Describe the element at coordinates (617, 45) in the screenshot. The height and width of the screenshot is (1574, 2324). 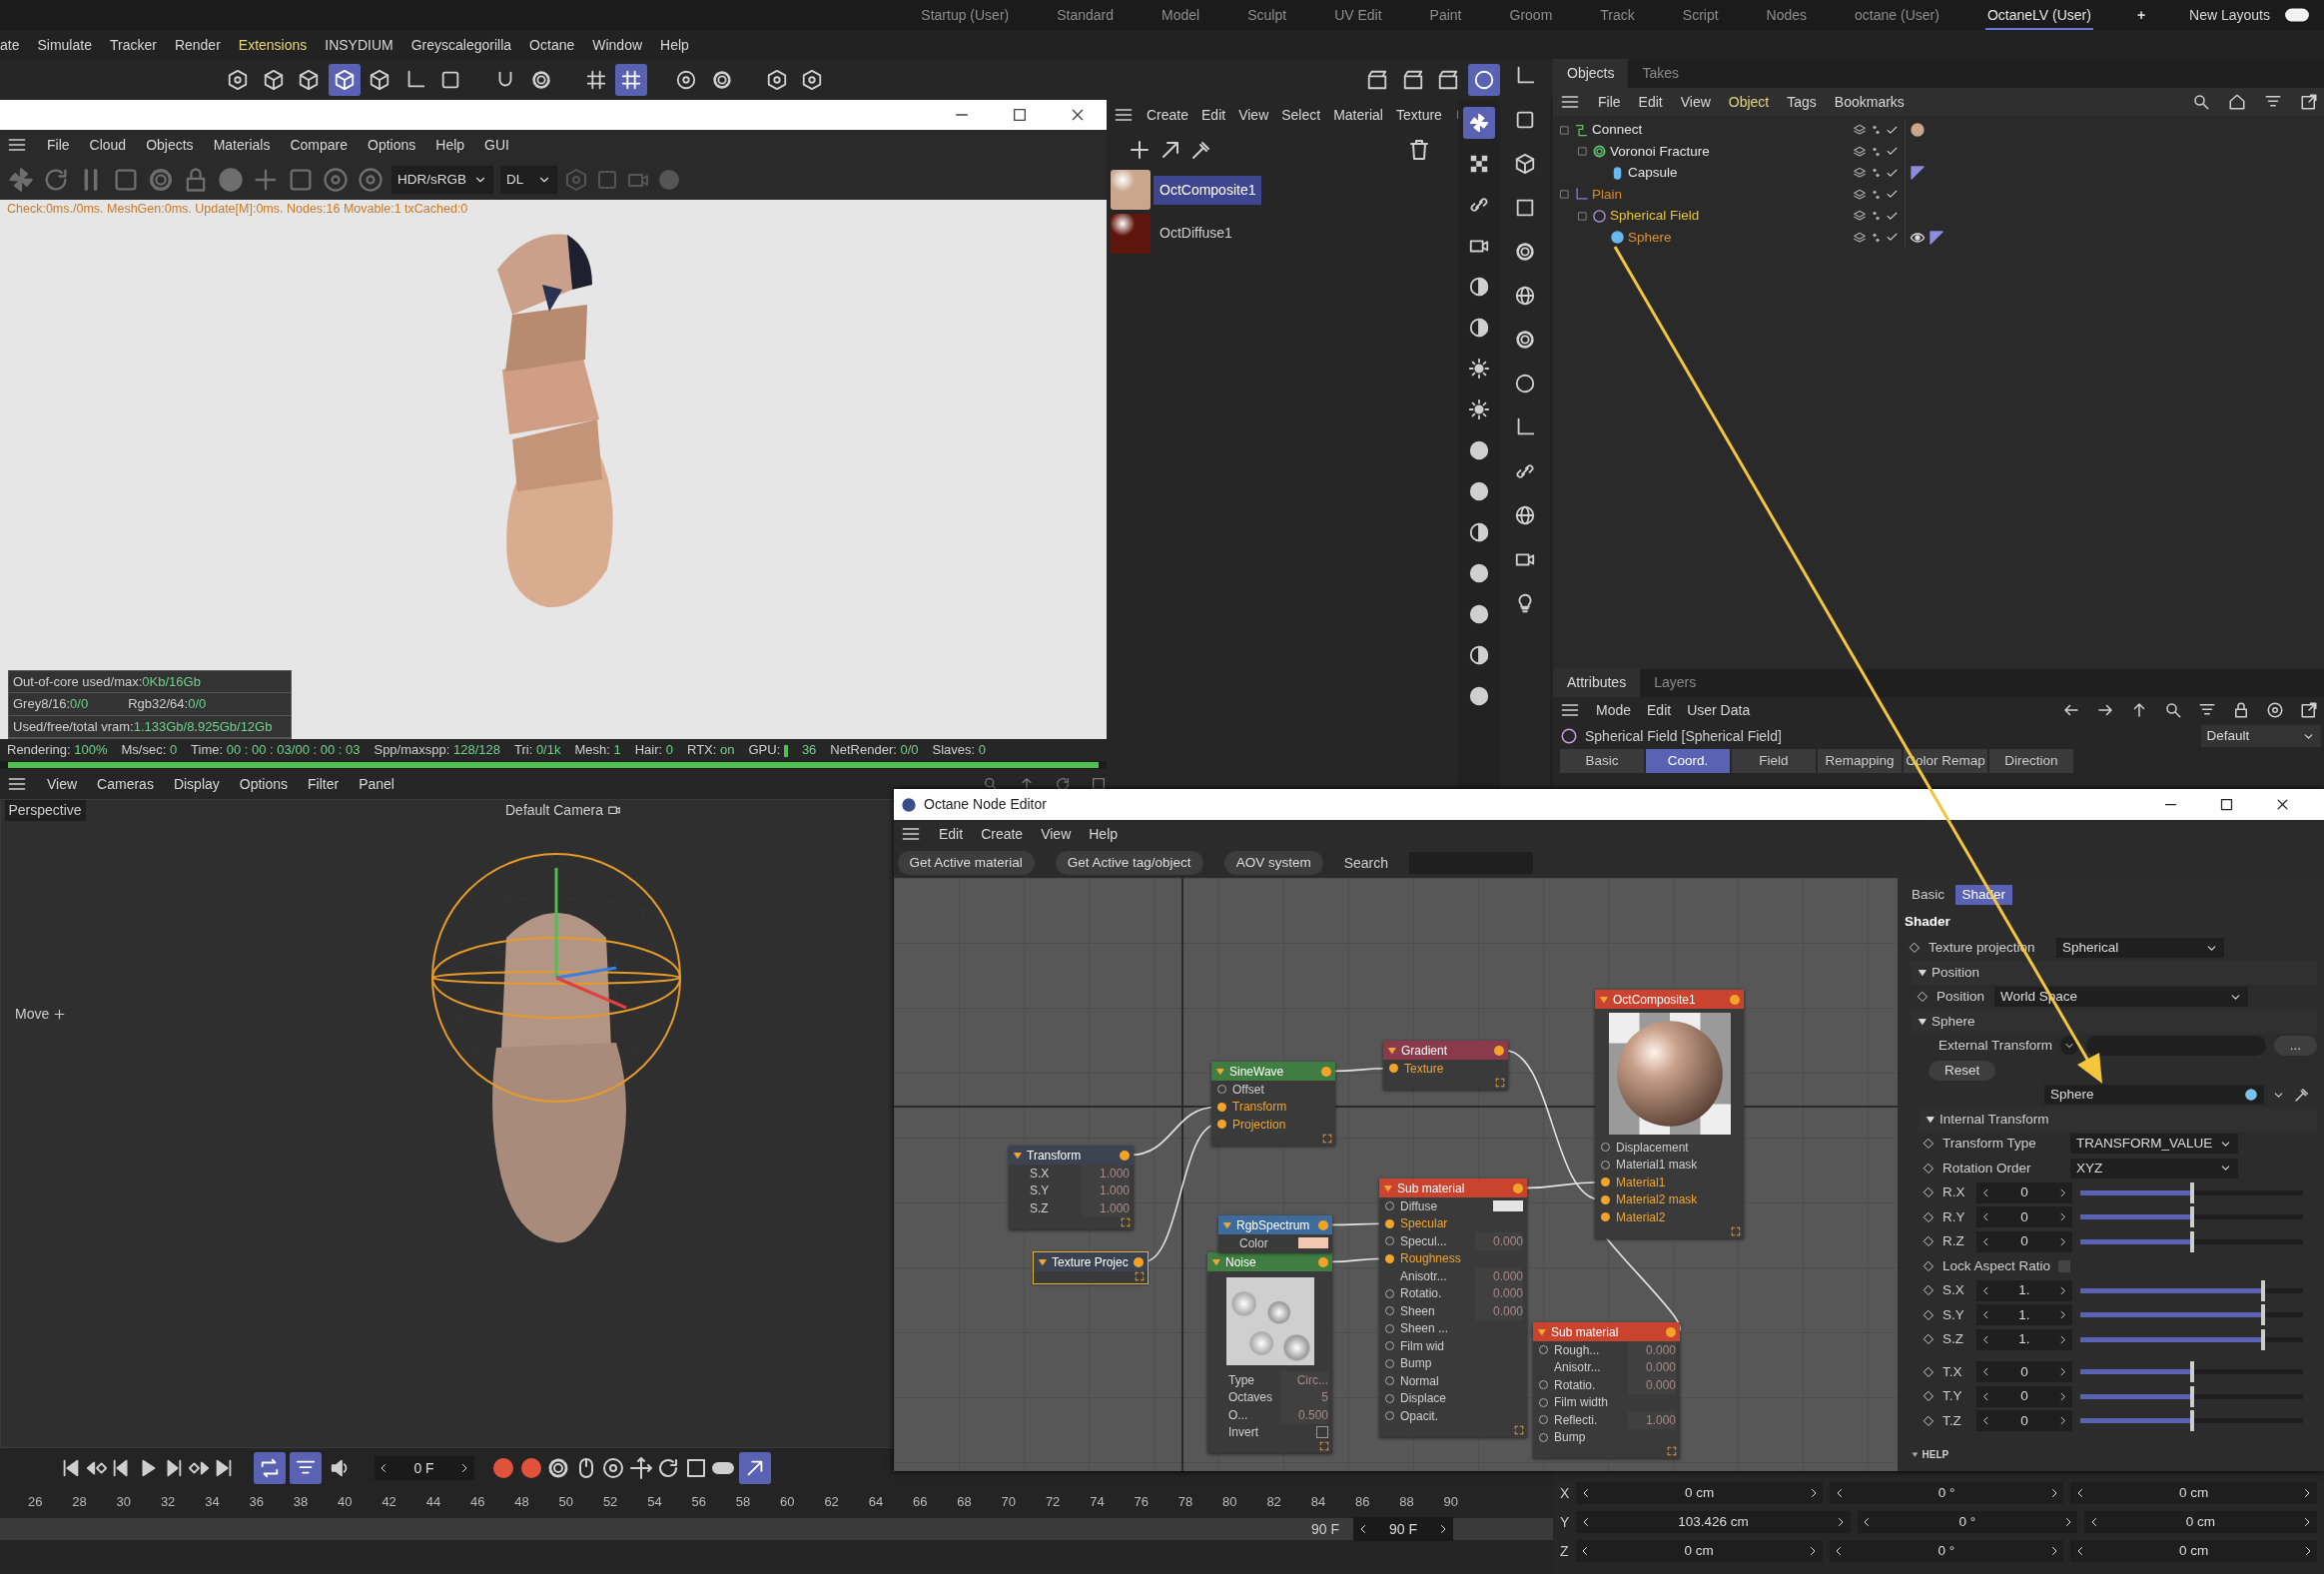
I see `menu-item: Window` at that location.